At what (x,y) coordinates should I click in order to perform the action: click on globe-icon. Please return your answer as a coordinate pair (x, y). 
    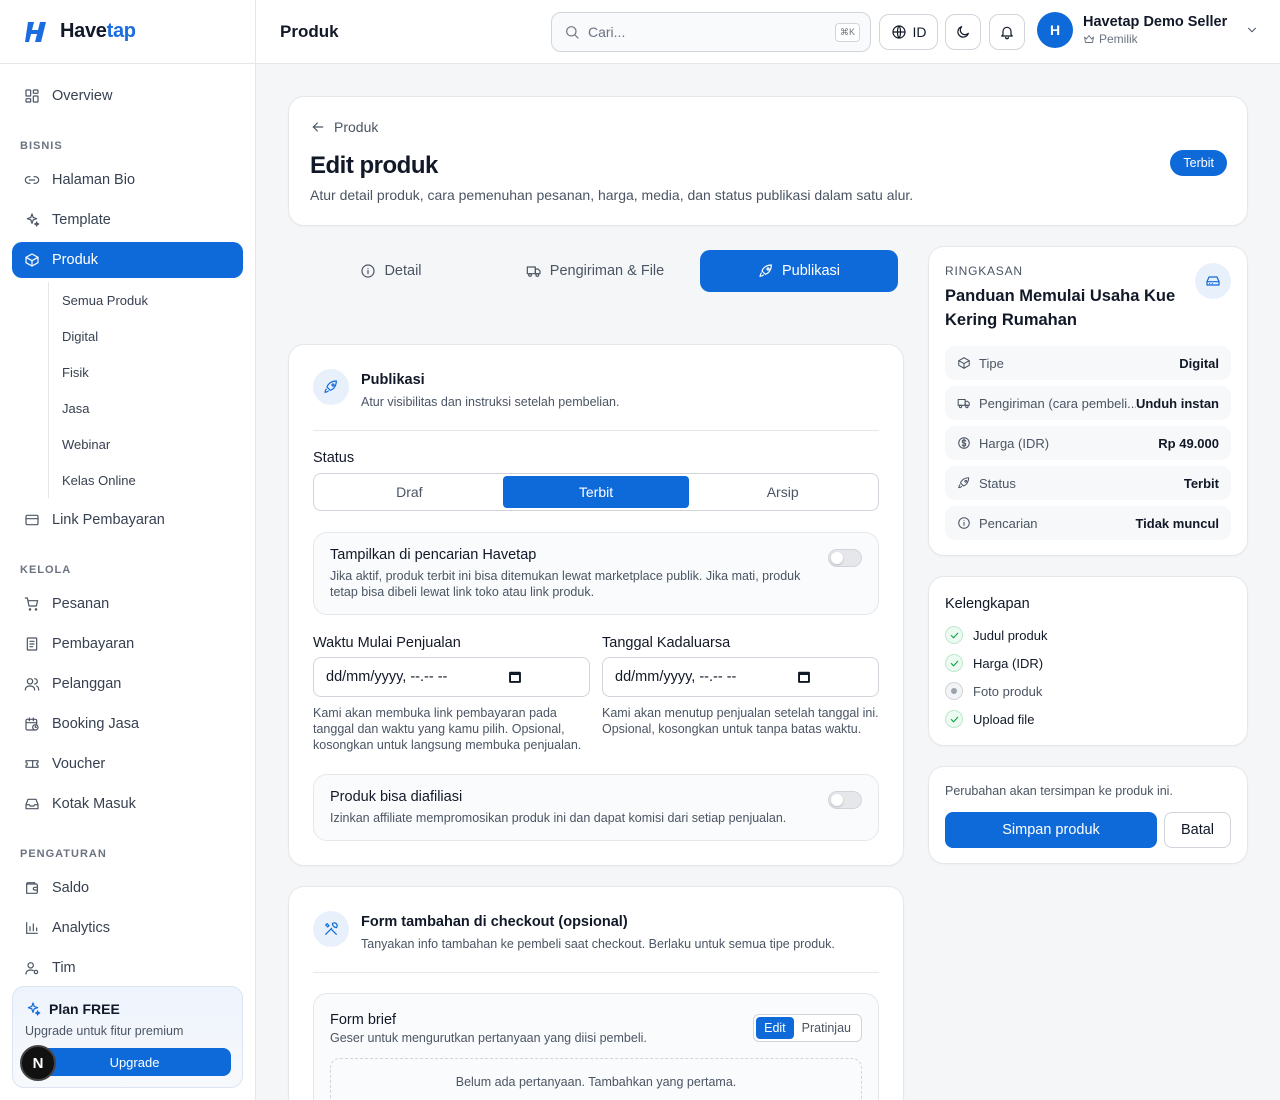
    Looking at the image, I should click on (898, 32).